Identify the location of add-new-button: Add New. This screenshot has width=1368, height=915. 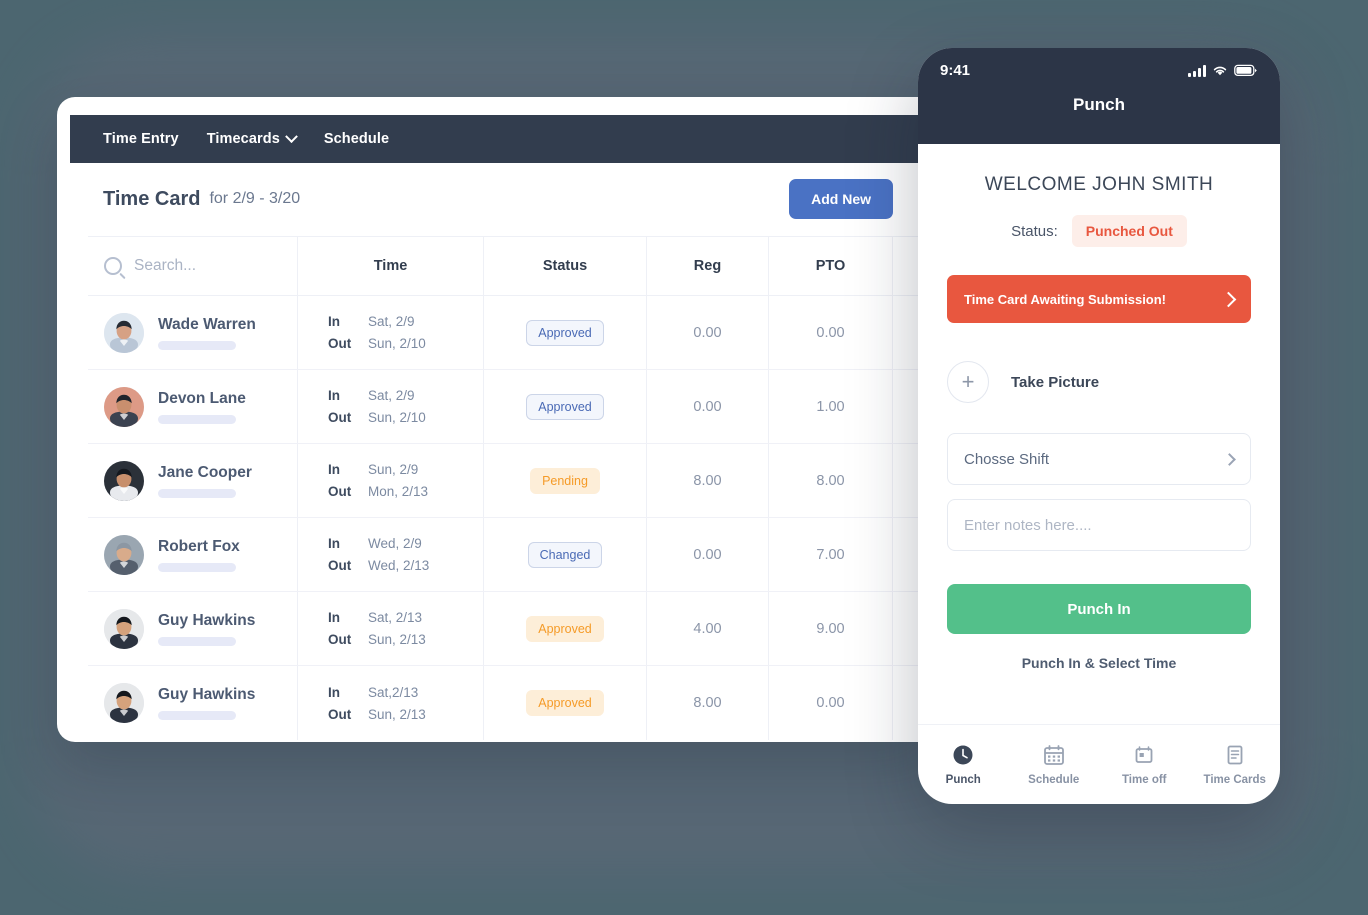
(841, 199).